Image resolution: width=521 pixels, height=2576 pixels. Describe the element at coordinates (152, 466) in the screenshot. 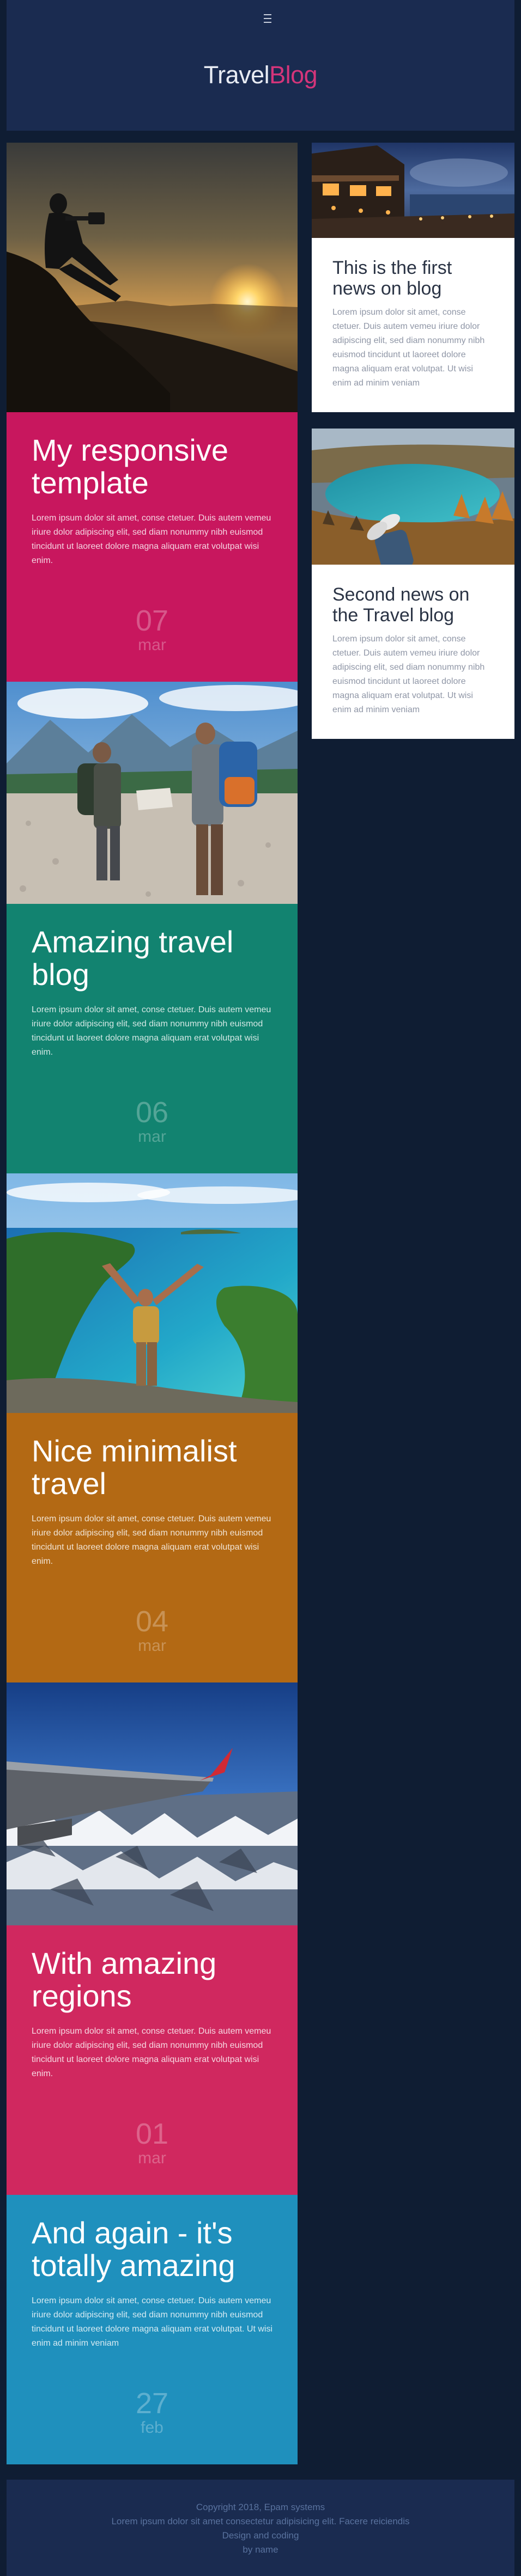

I see `post-title: My responsive template` at that location.